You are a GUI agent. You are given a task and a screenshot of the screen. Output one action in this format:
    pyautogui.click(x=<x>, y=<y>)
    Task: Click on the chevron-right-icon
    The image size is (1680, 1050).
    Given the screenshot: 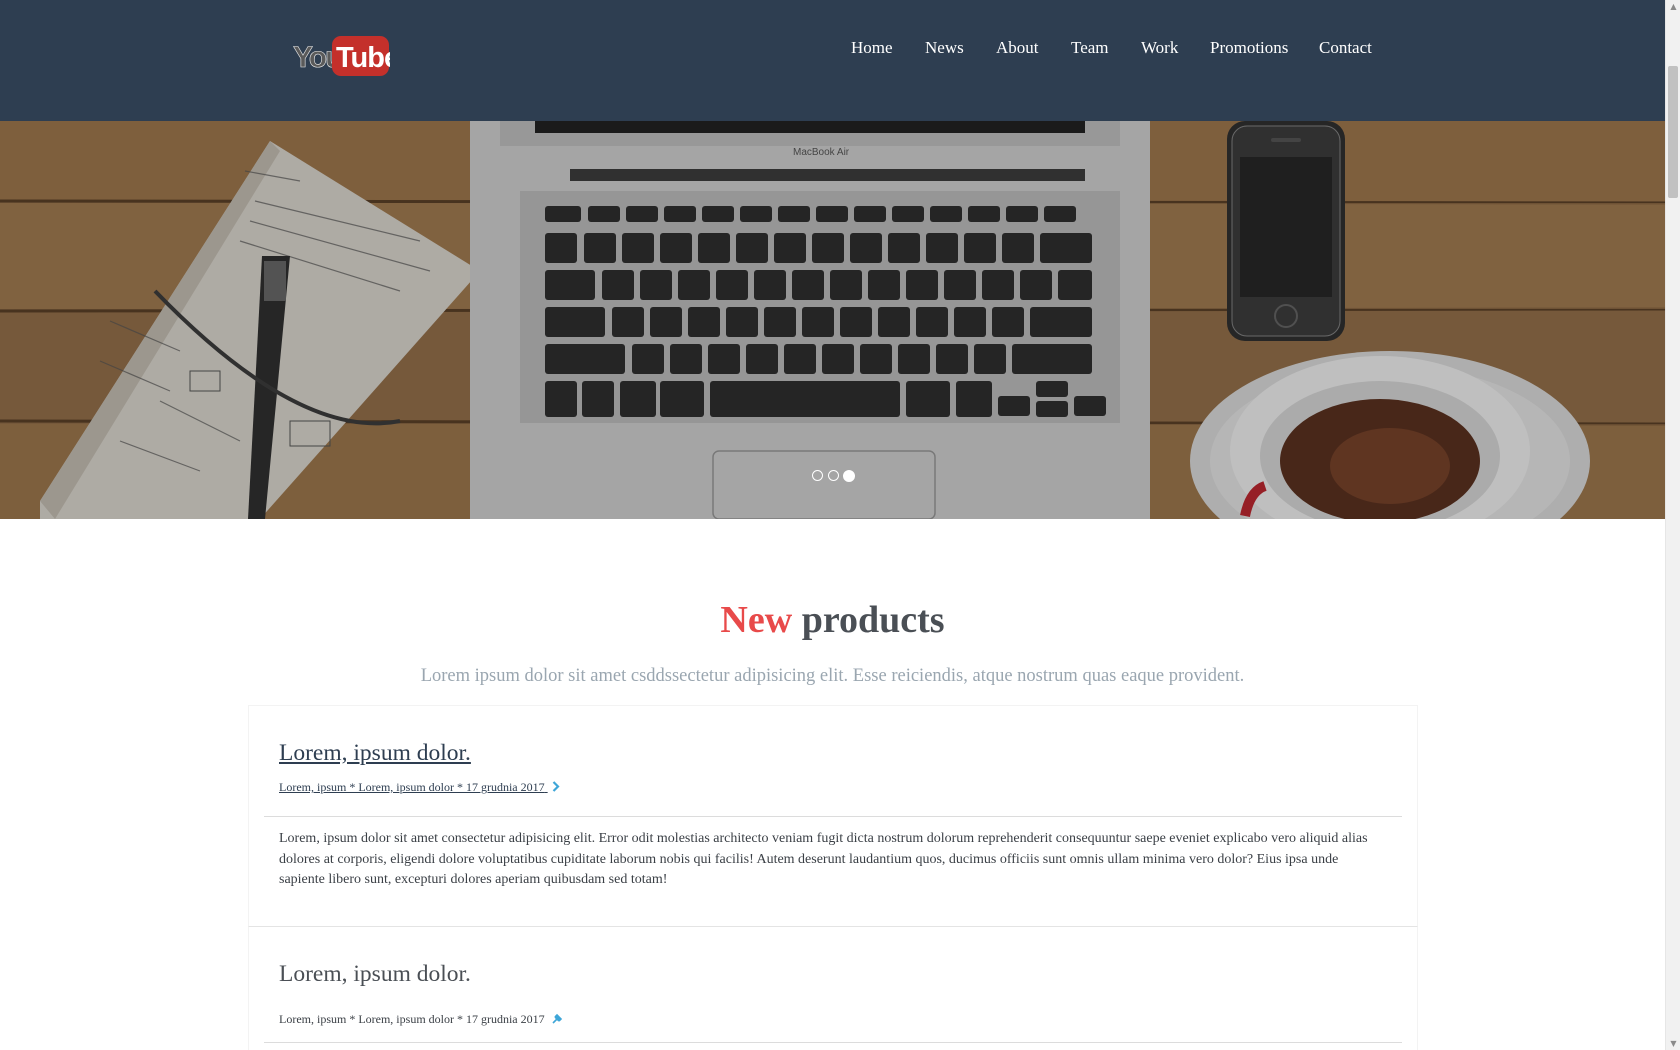 What is the action you would take?
    pyautogui.click(x=556, y=788)
    